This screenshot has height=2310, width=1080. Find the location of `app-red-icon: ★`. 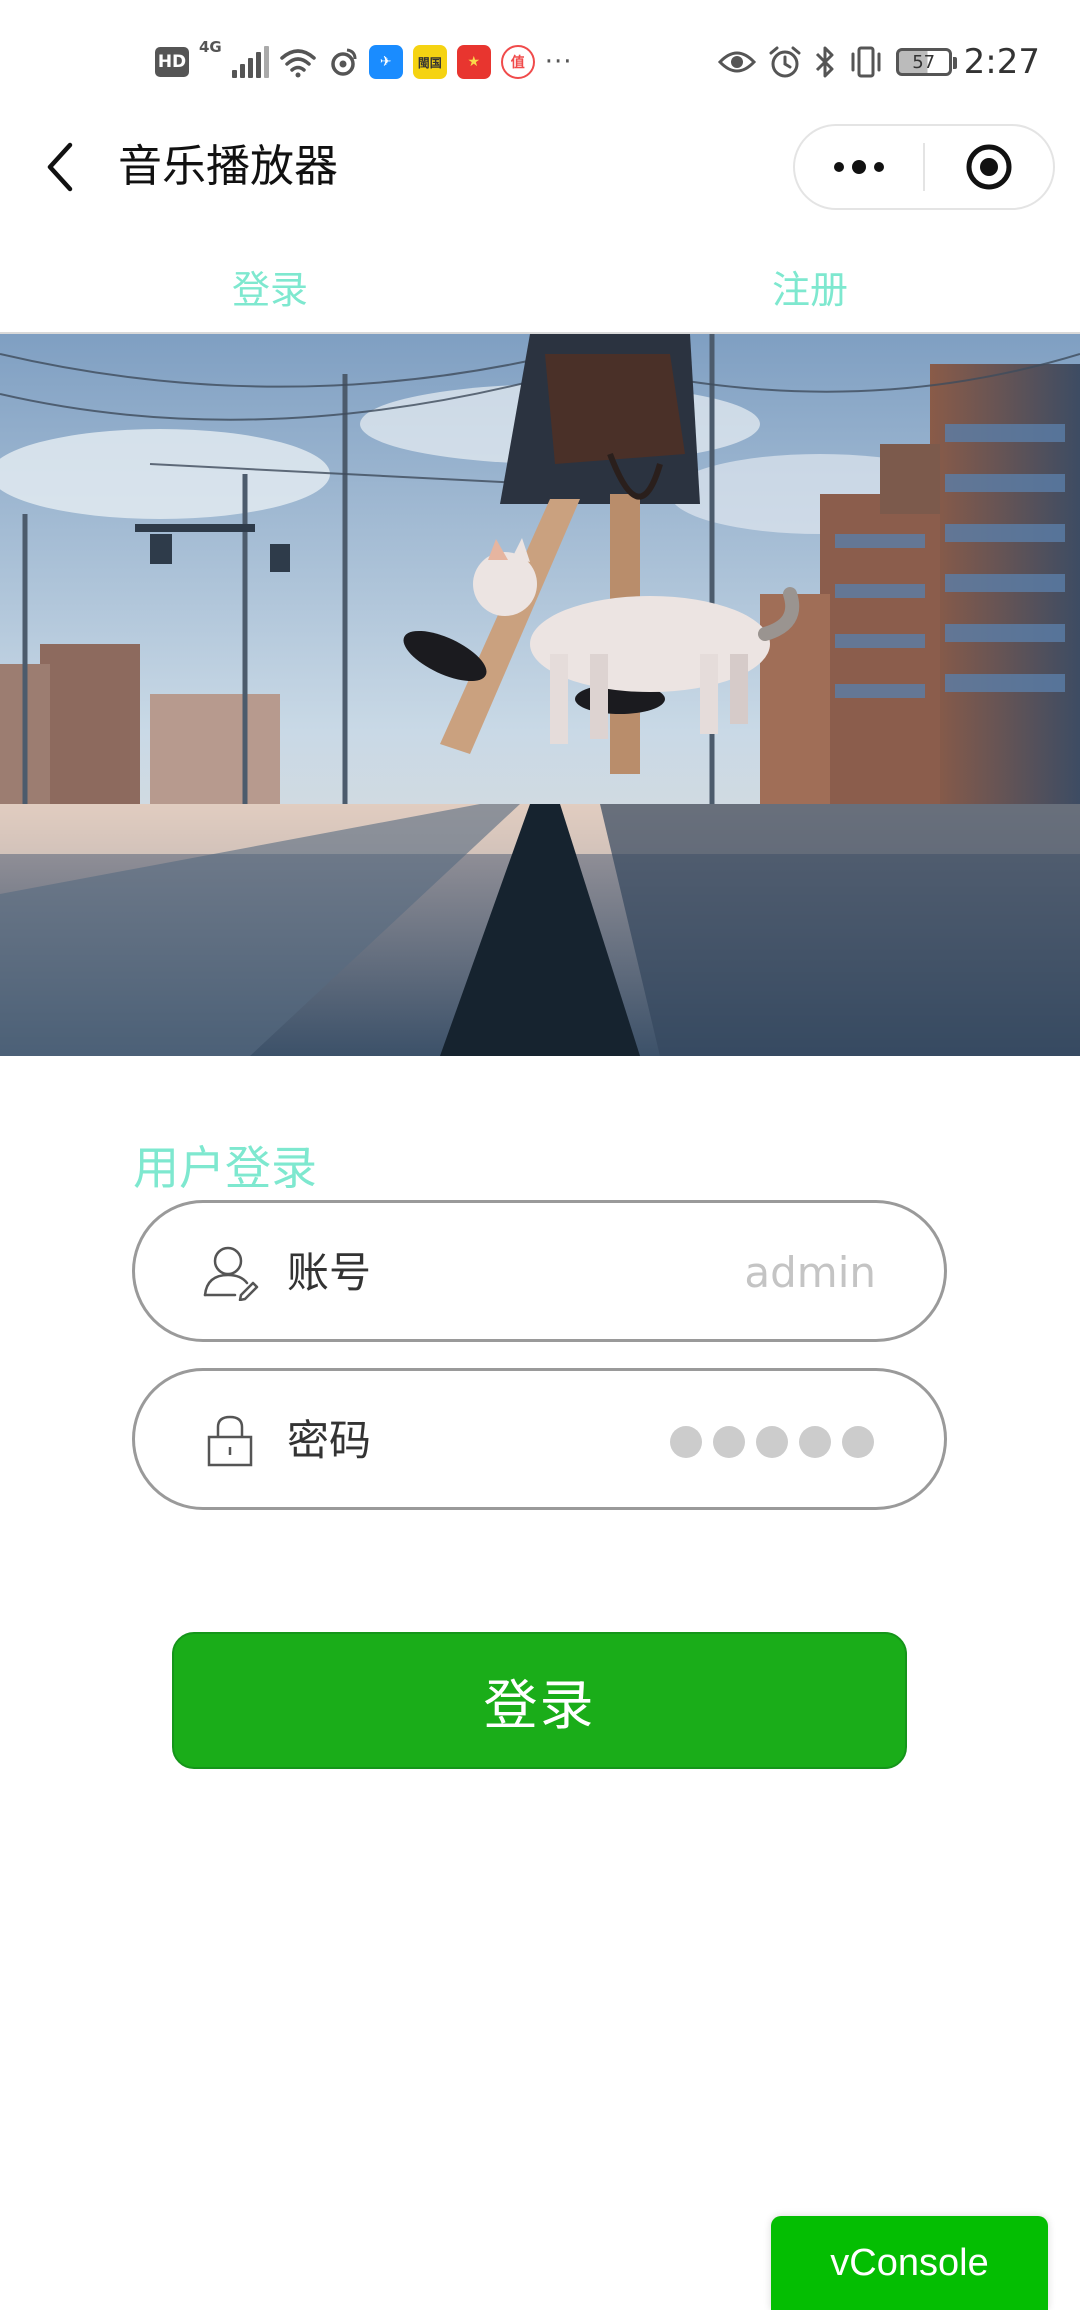

app-red-icon: ★ is located at coordinates (473, 62).